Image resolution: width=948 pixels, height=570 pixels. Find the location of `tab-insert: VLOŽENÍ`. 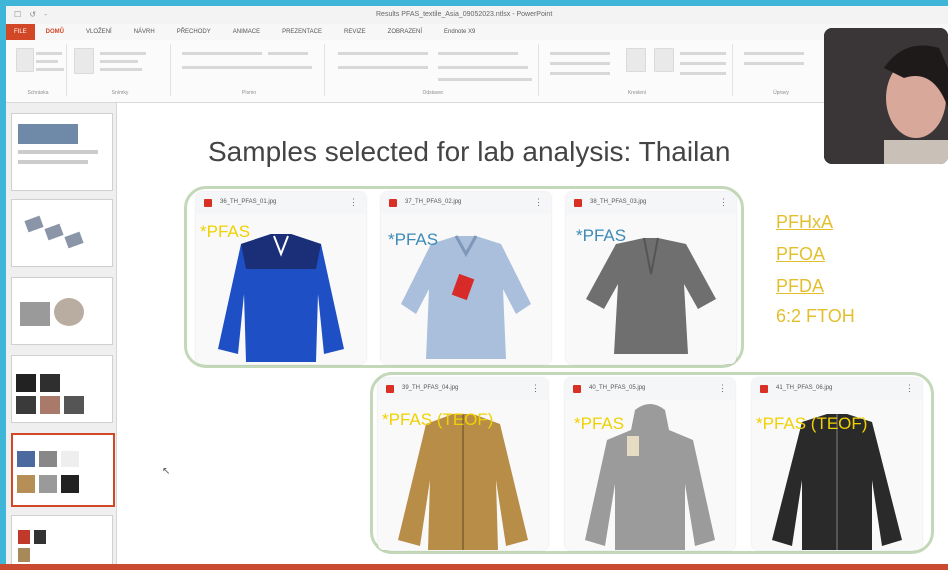

tab-insert: VLOŽENÍ is located at coordinates (99, 32).